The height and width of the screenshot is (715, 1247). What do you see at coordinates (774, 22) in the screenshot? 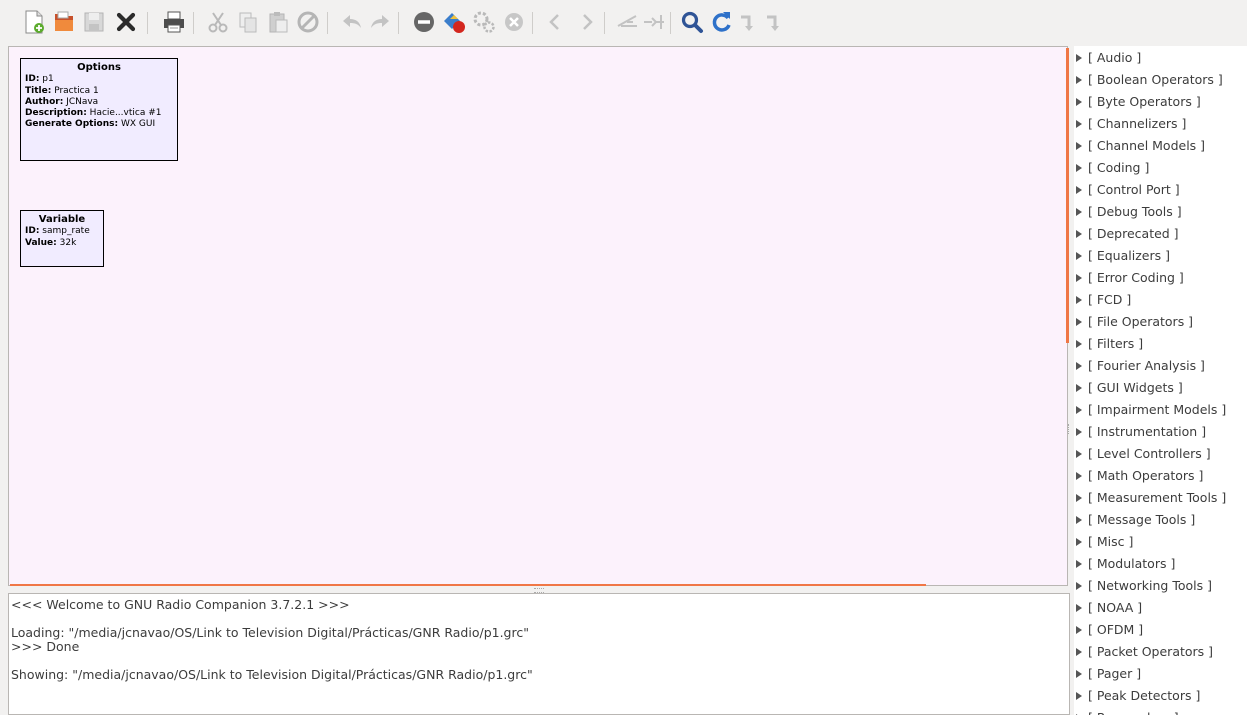
I see `bypass2-button` at bounding box center [774, 22].